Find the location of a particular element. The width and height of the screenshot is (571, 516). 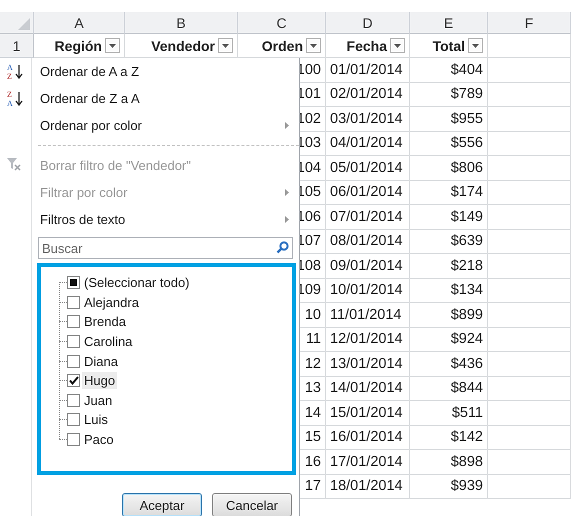

table-cell: 01/01/2014 is located at coordinates (366, 70).